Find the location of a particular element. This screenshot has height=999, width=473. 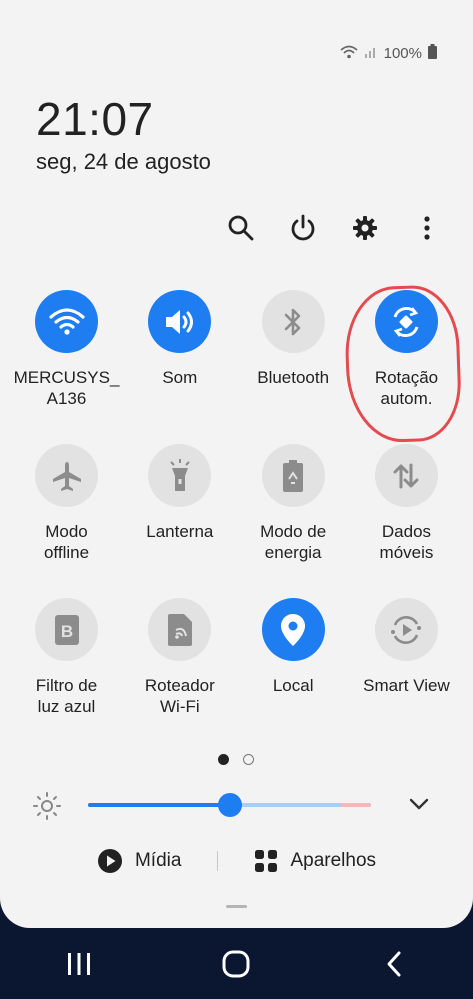

tile-smart-view-button is located at coordinates (406, 629).